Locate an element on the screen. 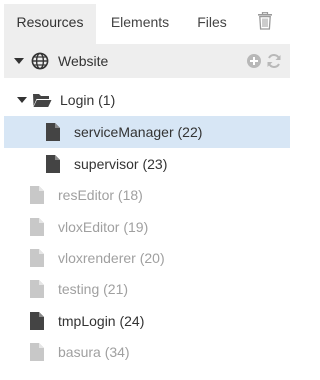  tree-item-label: supervisor (23) is located at coordinates (121, 164).